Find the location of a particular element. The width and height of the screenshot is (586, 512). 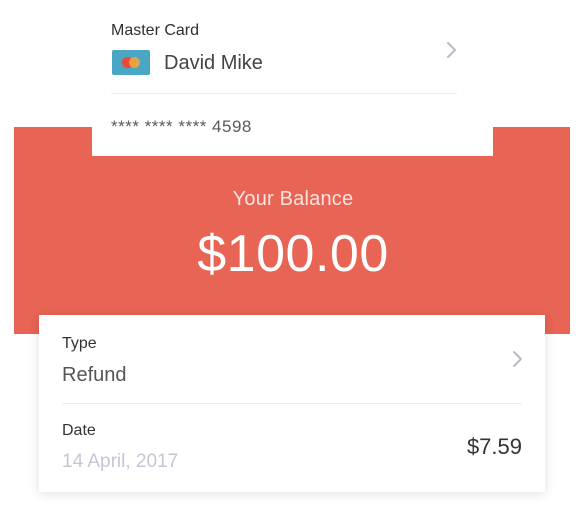

card-number: **** **** **** 4598 is located at coordinates (181, 126).